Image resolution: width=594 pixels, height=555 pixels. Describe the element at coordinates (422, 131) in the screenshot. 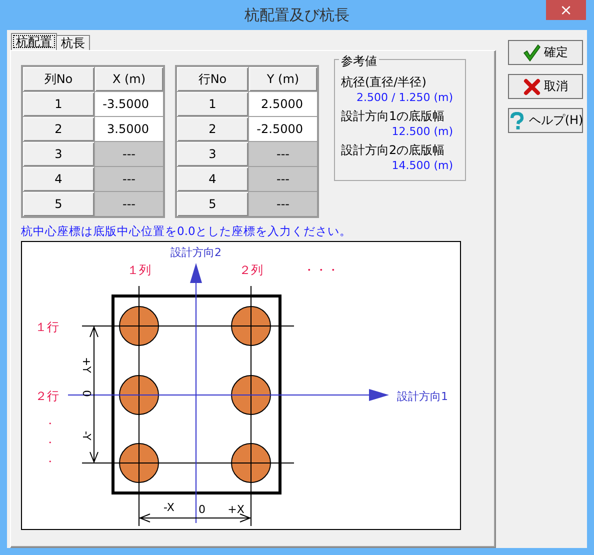

I see `reference-value: 12.500 (m)` at that location.